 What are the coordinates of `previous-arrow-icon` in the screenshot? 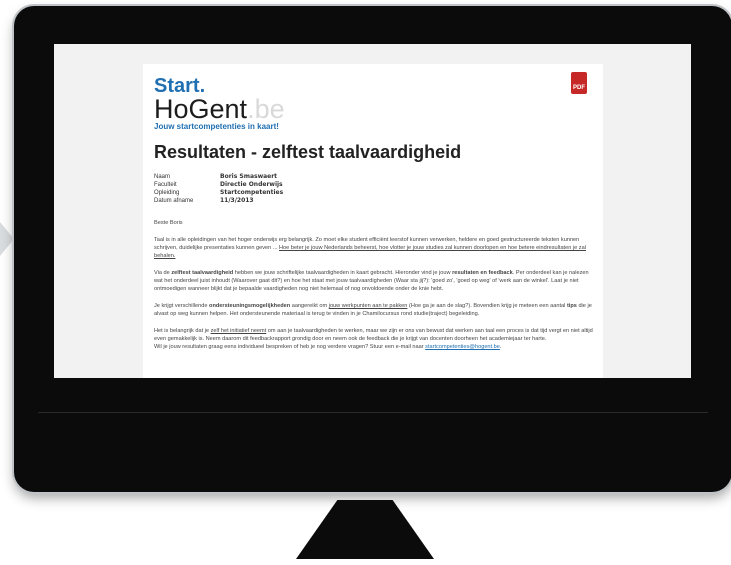 It's located at (7, 239).